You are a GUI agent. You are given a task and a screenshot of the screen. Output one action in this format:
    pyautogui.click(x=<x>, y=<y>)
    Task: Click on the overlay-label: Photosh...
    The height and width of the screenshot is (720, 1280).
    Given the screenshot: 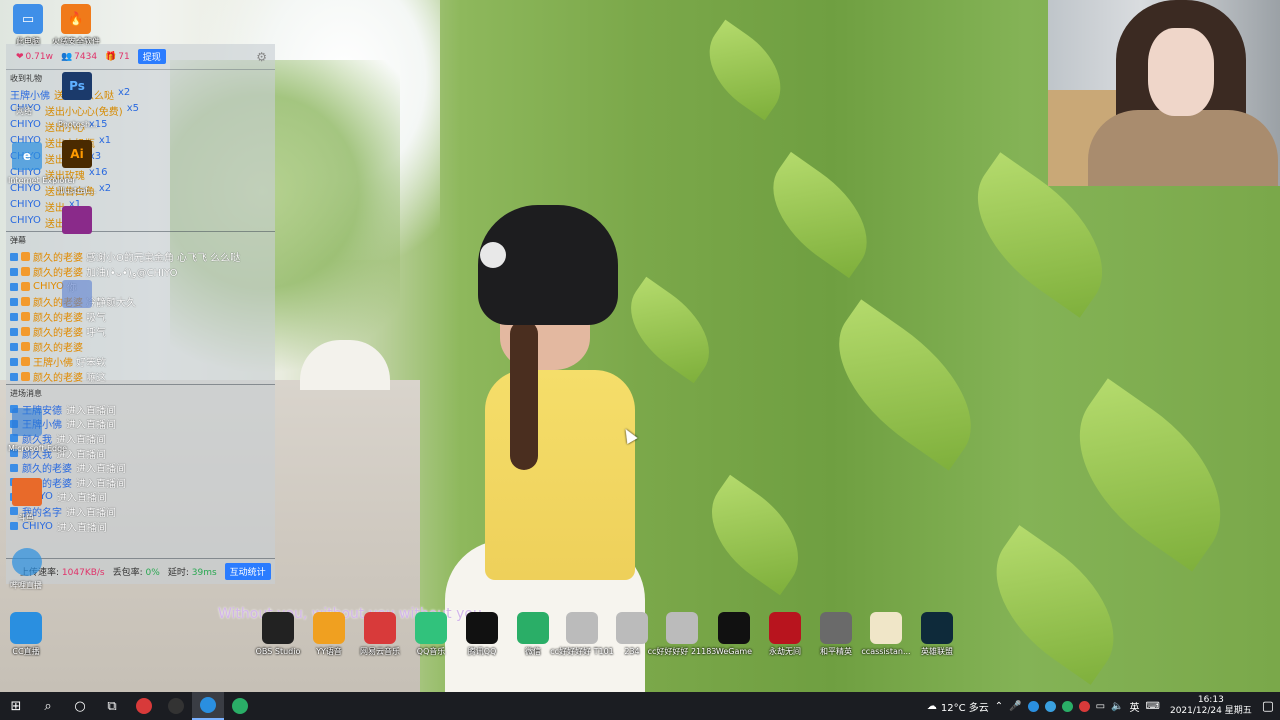 What is the action you would take?
    pyautogui.click(x=78, y=124)
    